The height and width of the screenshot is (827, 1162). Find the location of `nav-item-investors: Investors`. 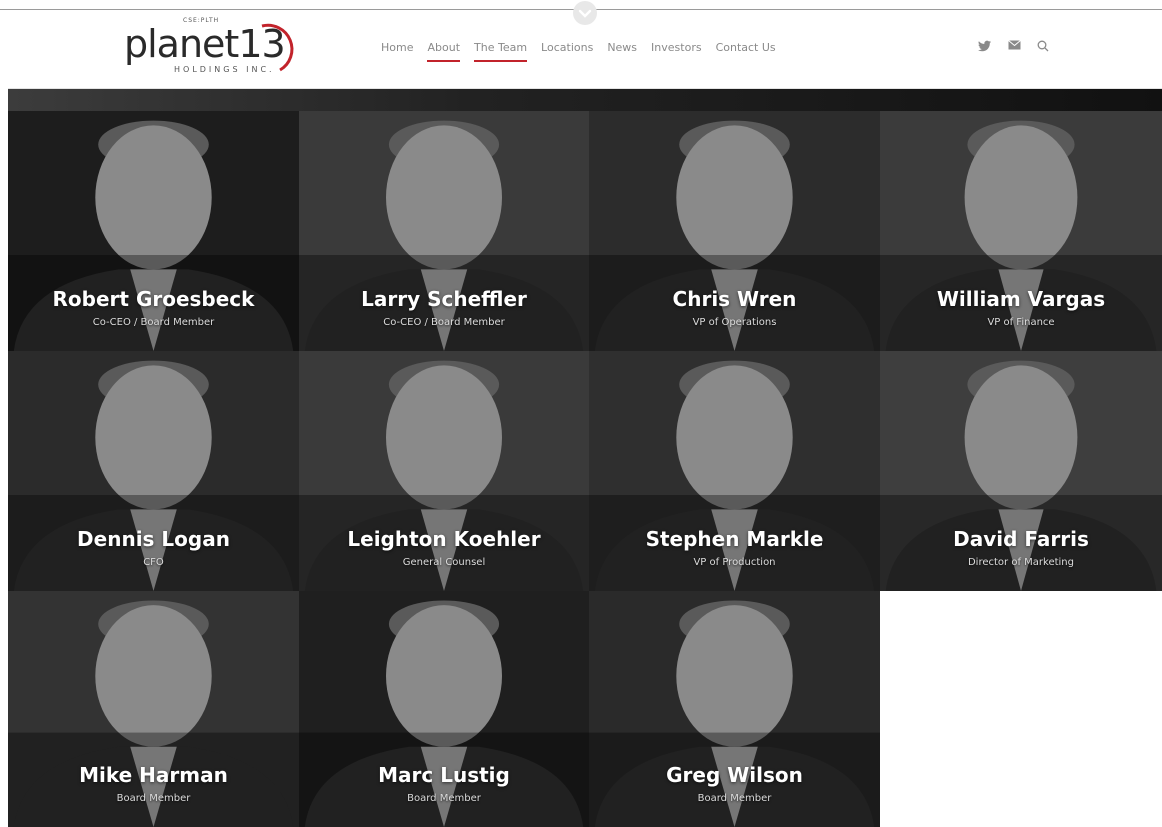

nav-item-investors: Investors is located at coordinates (676, 47).